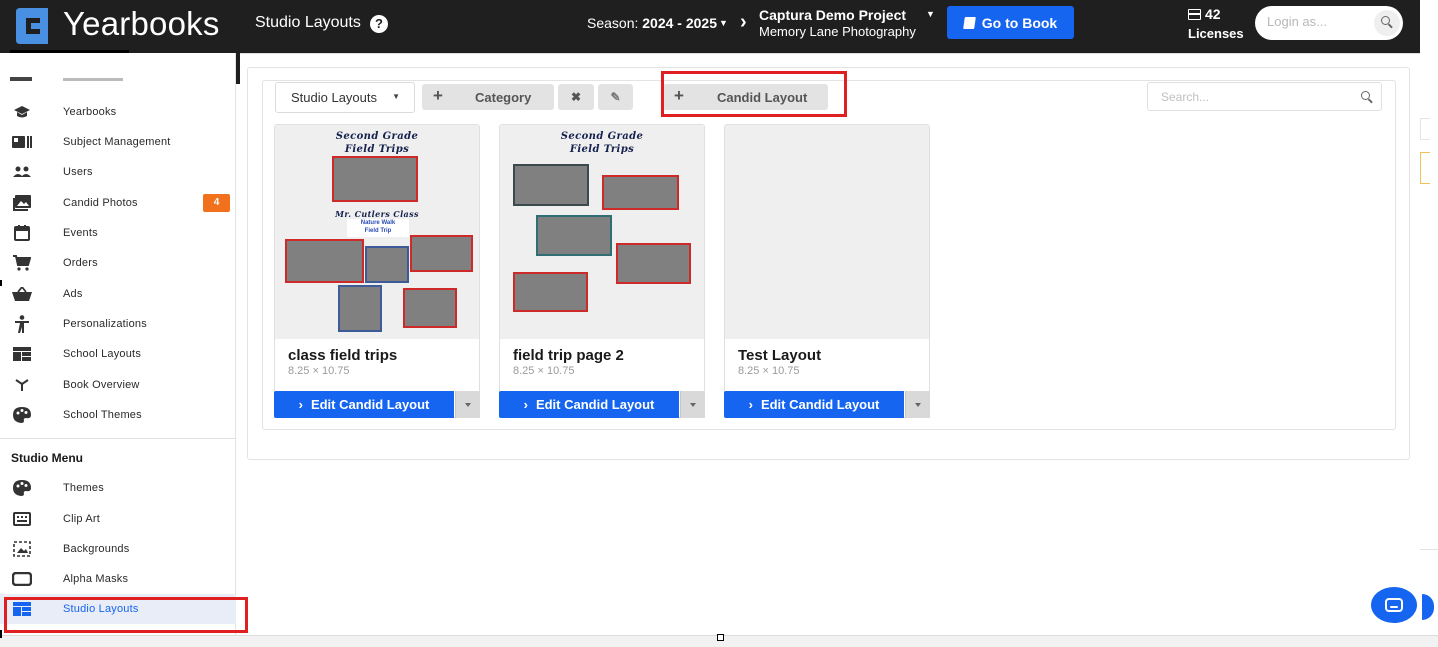  I want to click on thumbnail-caption-line: Field Trip, so click(378, 231).